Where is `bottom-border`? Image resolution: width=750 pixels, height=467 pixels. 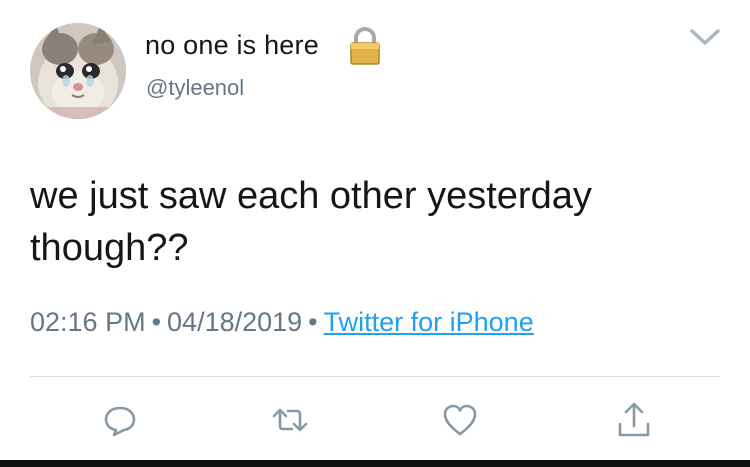 bottom-border is located at coordinates (375, 463).